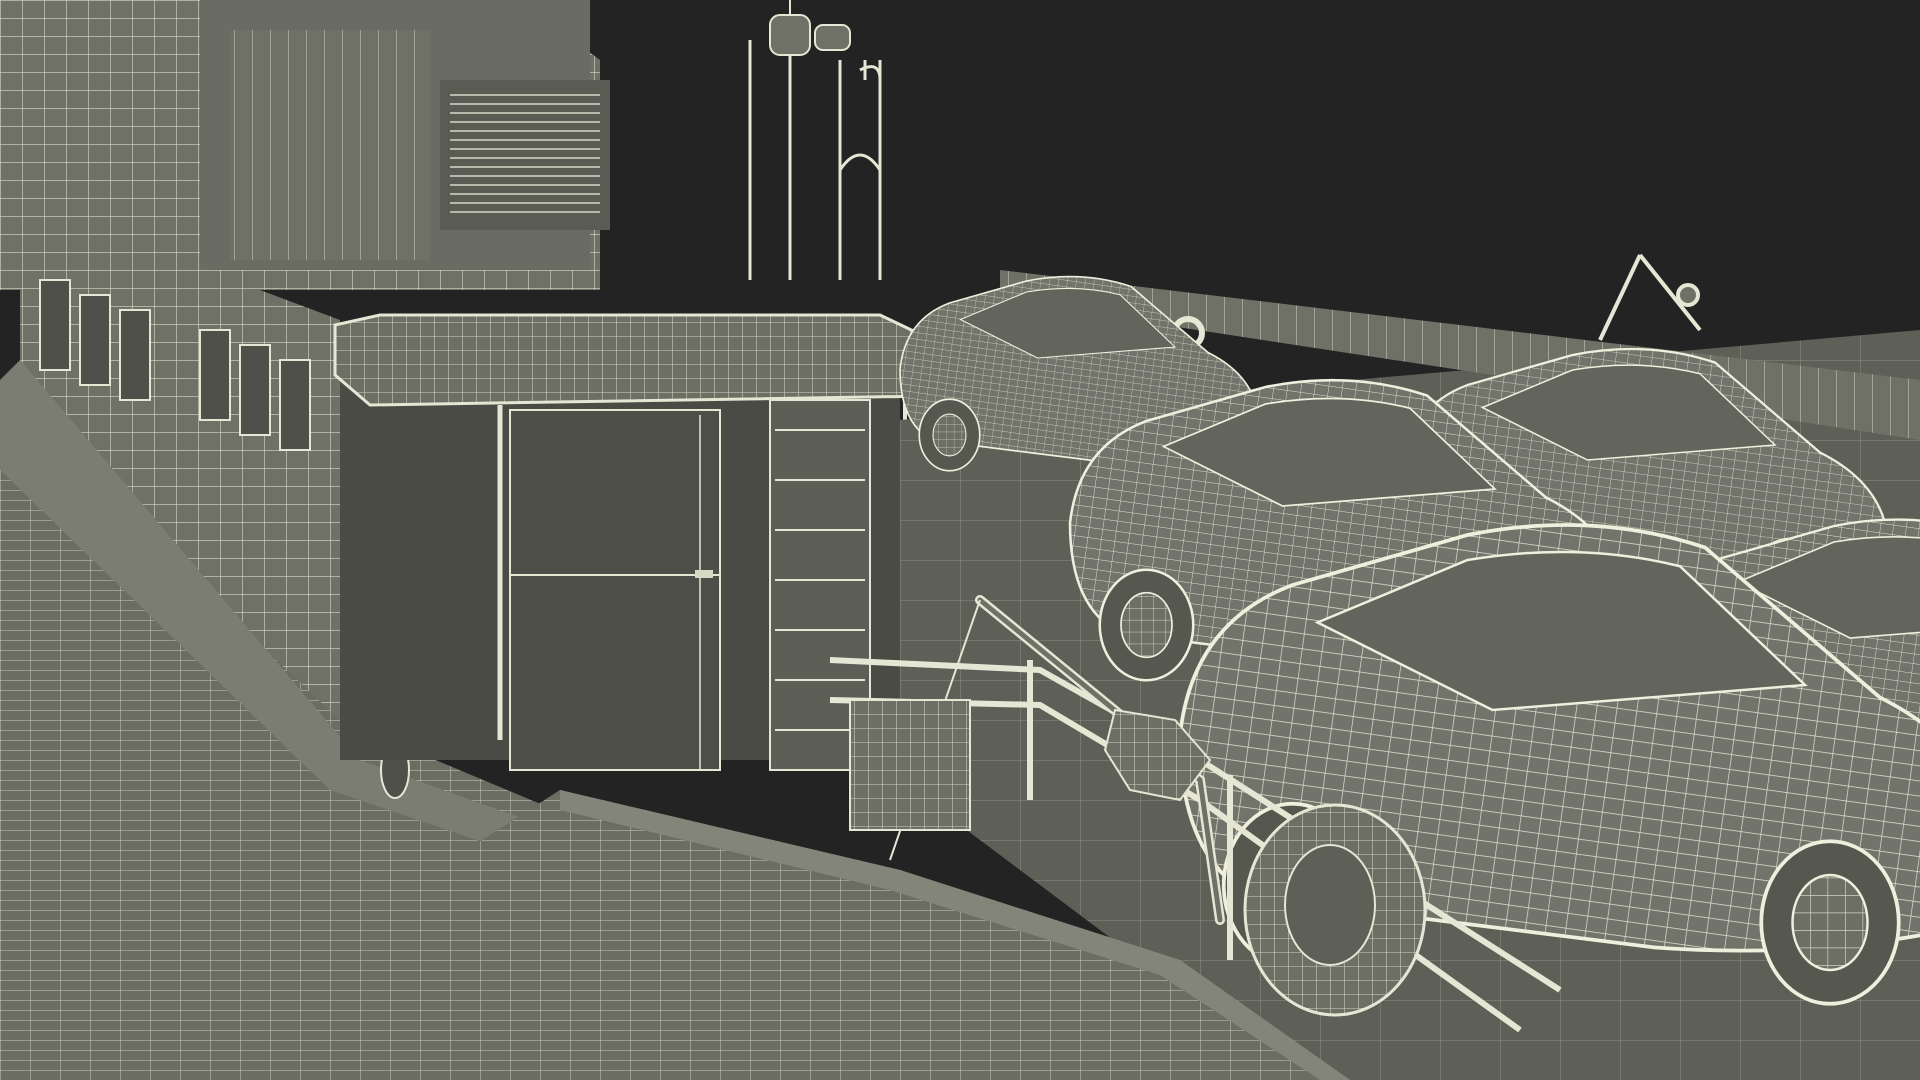 The image size is (1920, 1080). What do you see at coordinates (1650, 297) in the screenshot?
I see `deck-crane` at bounding box center [1650, 297].